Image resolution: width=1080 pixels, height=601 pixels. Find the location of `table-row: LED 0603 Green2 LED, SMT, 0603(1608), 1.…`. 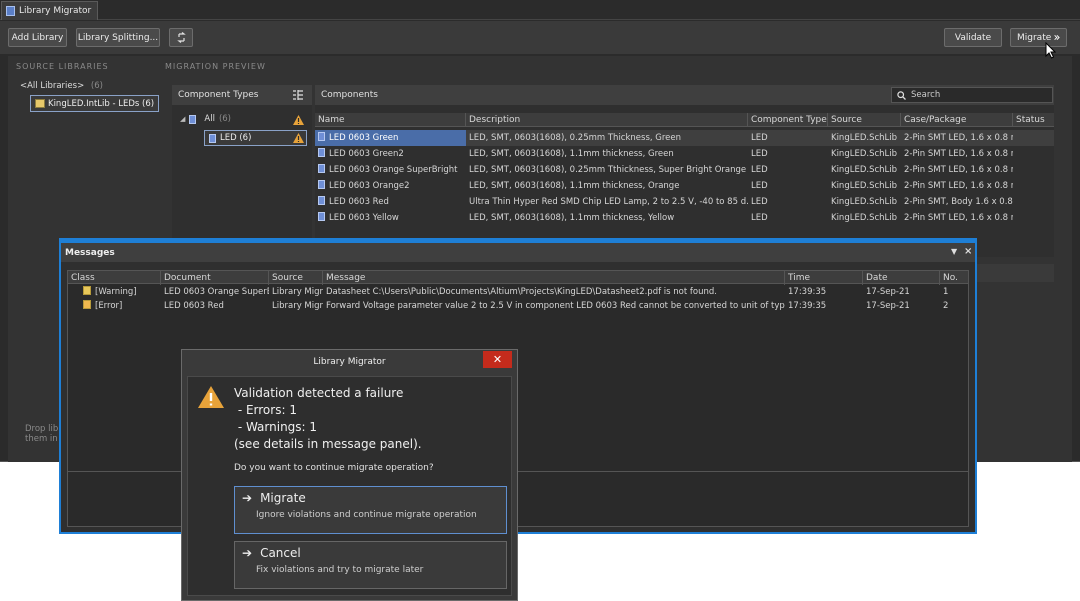

table-row: LED 0603 Green2 LED, SMT, 0603(1608), 1.… is located at coordinates (684, 154).